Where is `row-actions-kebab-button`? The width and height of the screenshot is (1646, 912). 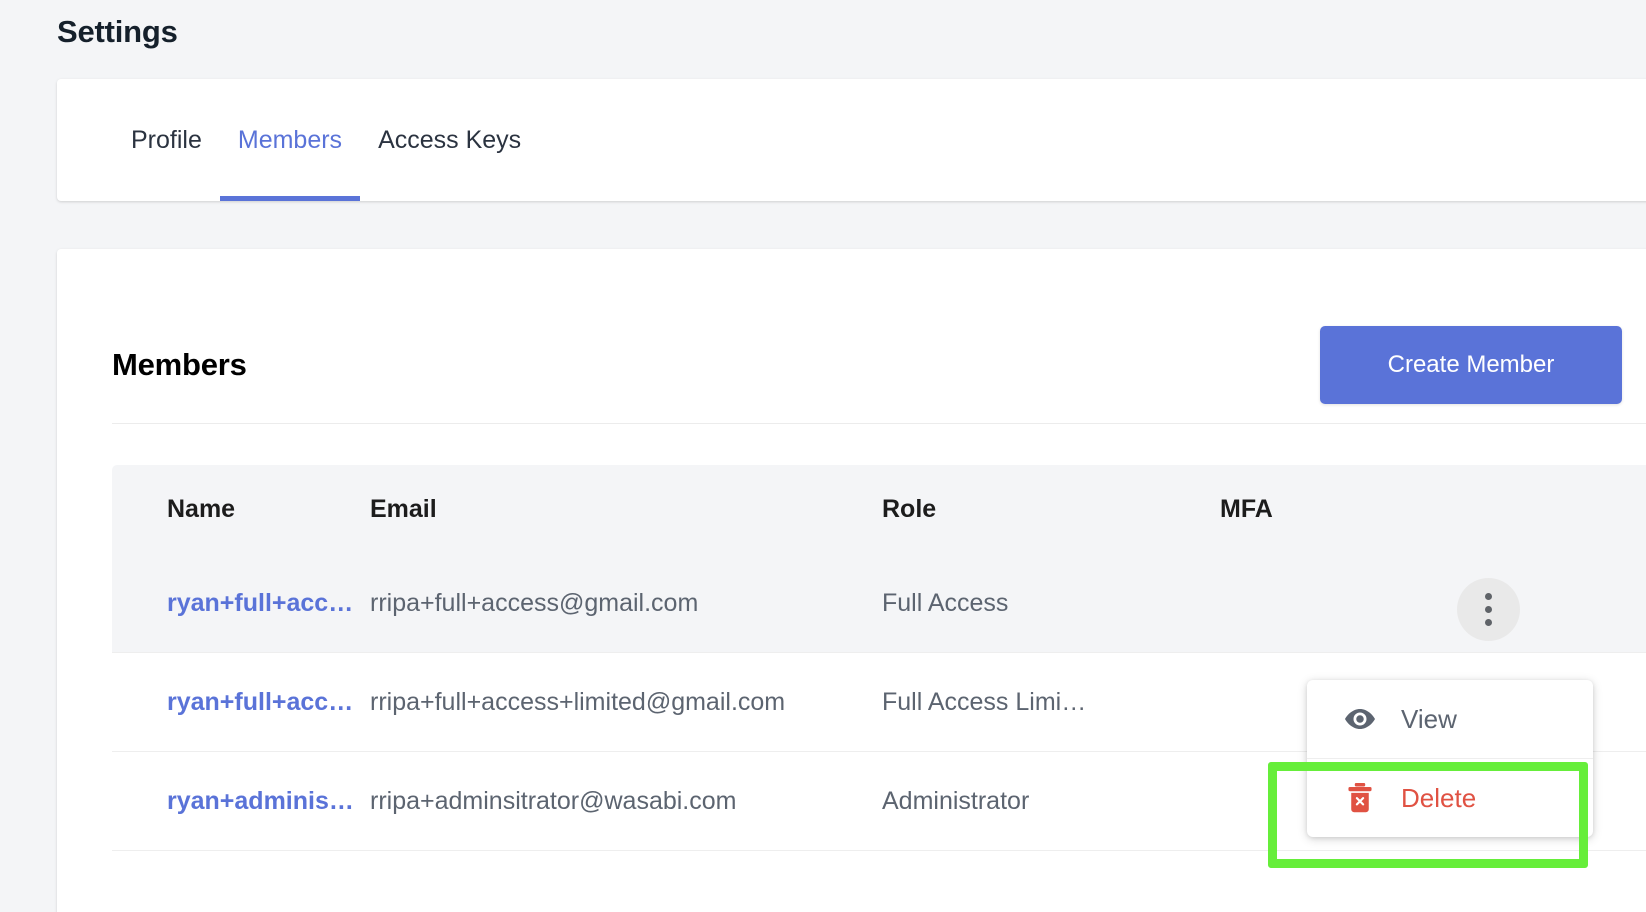 row-actions-kebab-button is located at coordinates (1488, 609).